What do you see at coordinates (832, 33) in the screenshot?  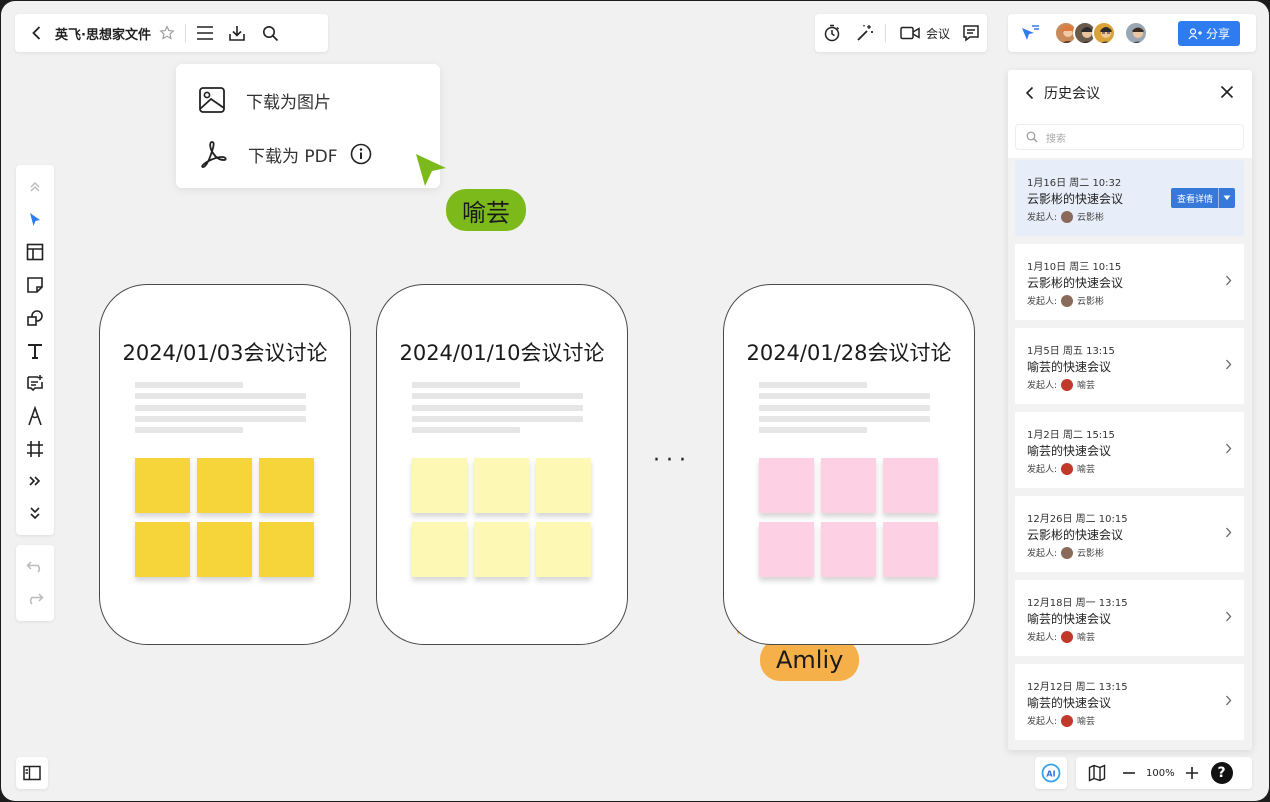 I see `timer-icon` at bounding box center [832, 33].